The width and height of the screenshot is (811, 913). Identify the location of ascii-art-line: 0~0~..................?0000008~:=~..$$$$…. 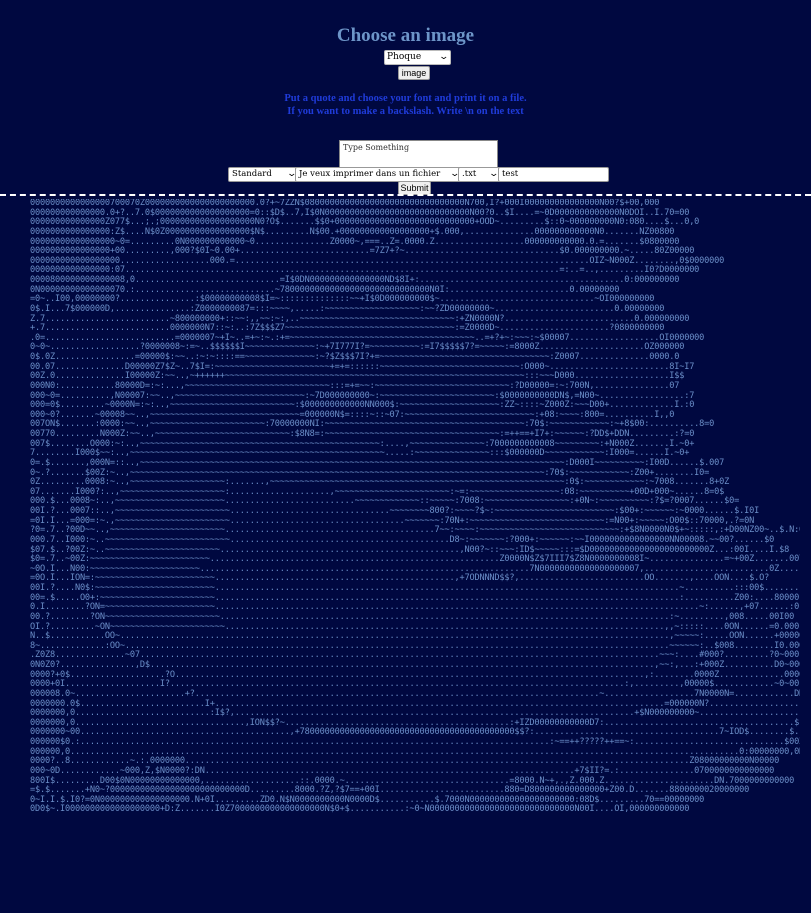
(357, 347).